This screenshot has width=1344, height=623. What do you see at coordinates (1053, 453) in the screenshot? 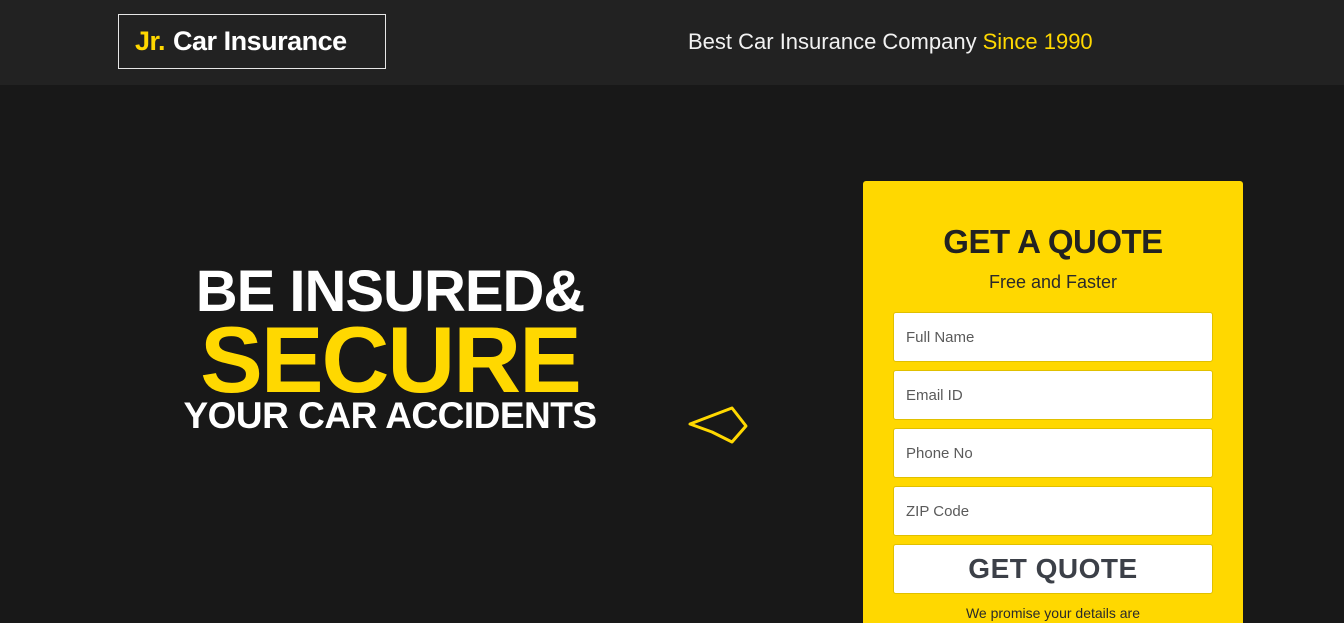
I see `phone-input` at bounding box center [1053, 453].